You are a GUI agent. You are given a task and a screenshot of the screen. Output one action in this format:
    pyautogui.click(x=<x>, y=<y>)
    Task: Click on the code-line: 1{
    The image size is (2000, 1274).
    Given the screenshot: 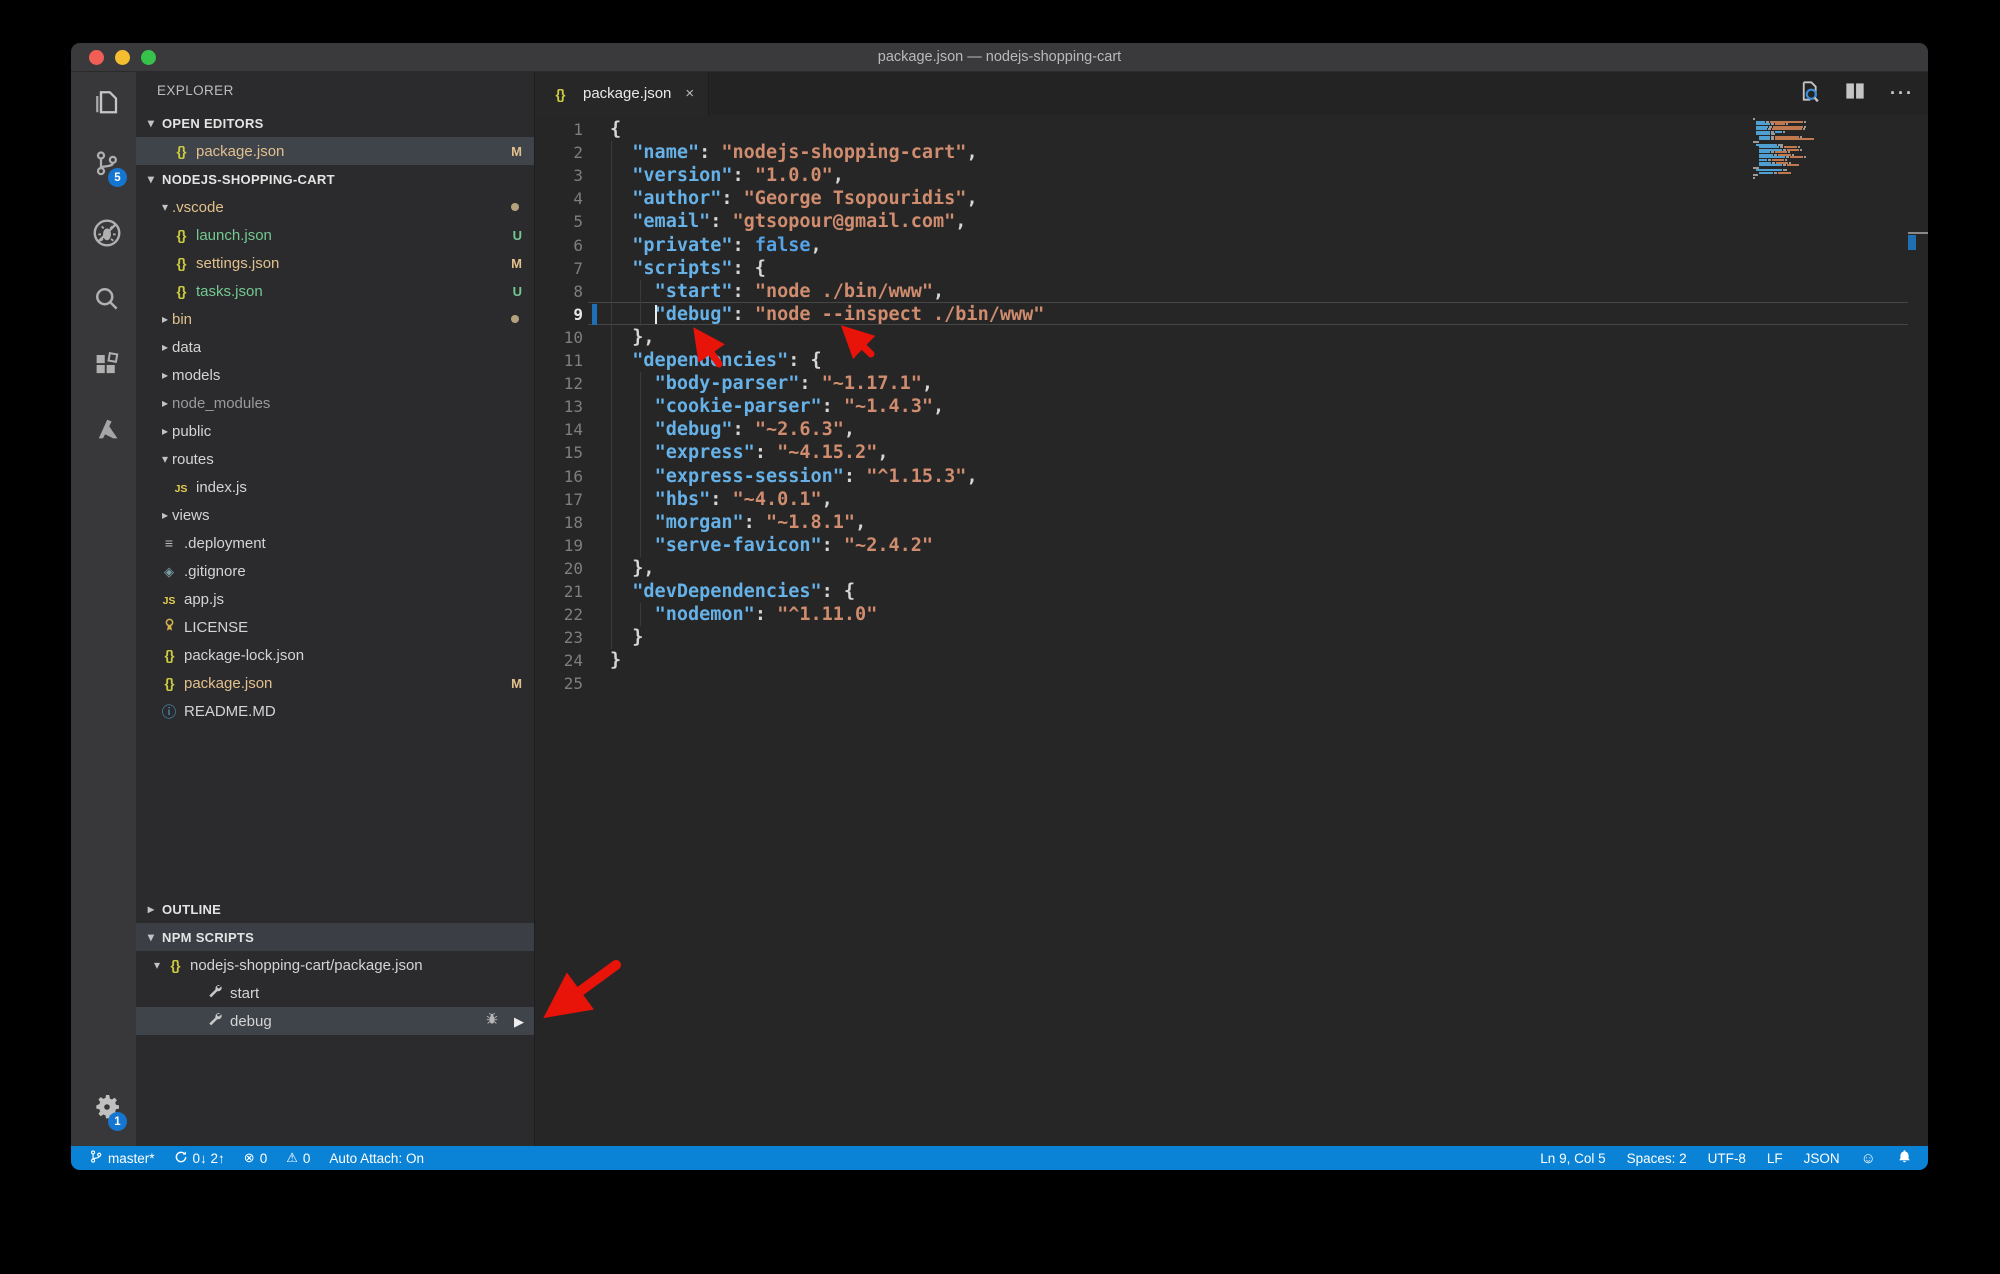 What is the action you would take?
    pyautogui.click(x=1231, y=129)
    